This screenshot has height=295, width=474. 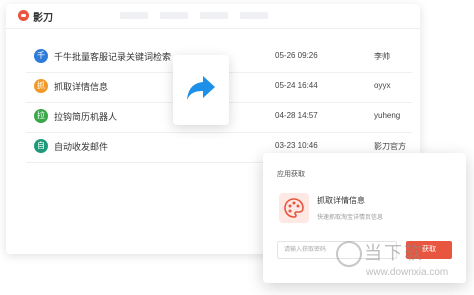 I want to click on row-user: 影刀官方, so click(x=390, y=146).